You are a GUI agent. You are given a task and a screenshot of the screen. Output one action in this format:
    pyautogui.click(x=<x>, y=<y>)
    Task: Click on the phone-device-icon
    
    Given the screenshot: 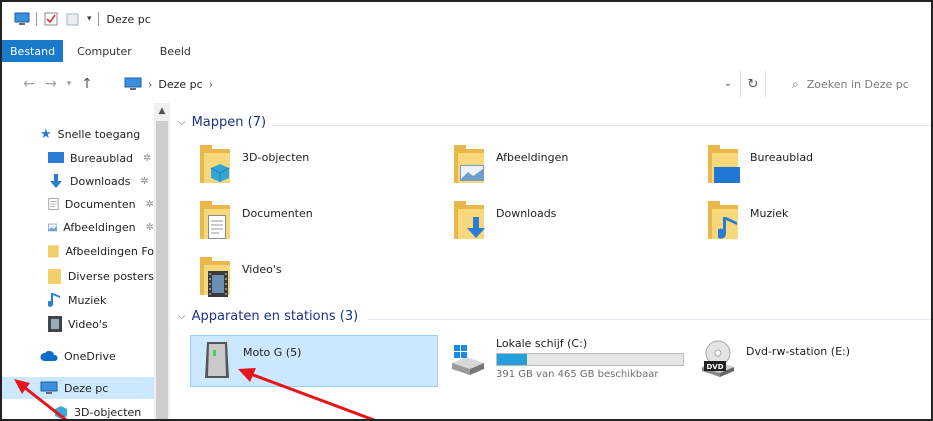 What is the action you would take?
    pyautogui.click(x=217, y=360)
    